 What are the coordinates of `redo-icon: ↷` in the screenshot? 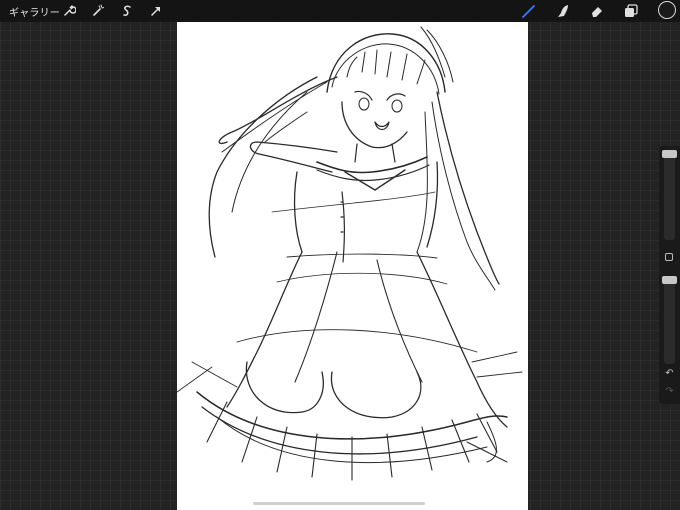 It's located at (669, 392).